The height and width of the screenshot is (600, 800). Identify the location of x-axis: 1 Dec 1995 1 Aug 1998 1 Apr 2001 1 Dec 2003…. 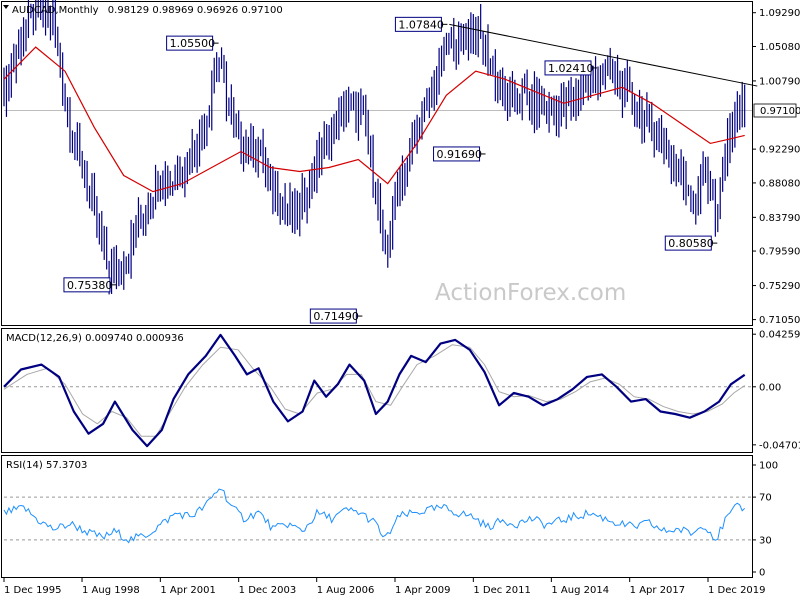
(384, 587).